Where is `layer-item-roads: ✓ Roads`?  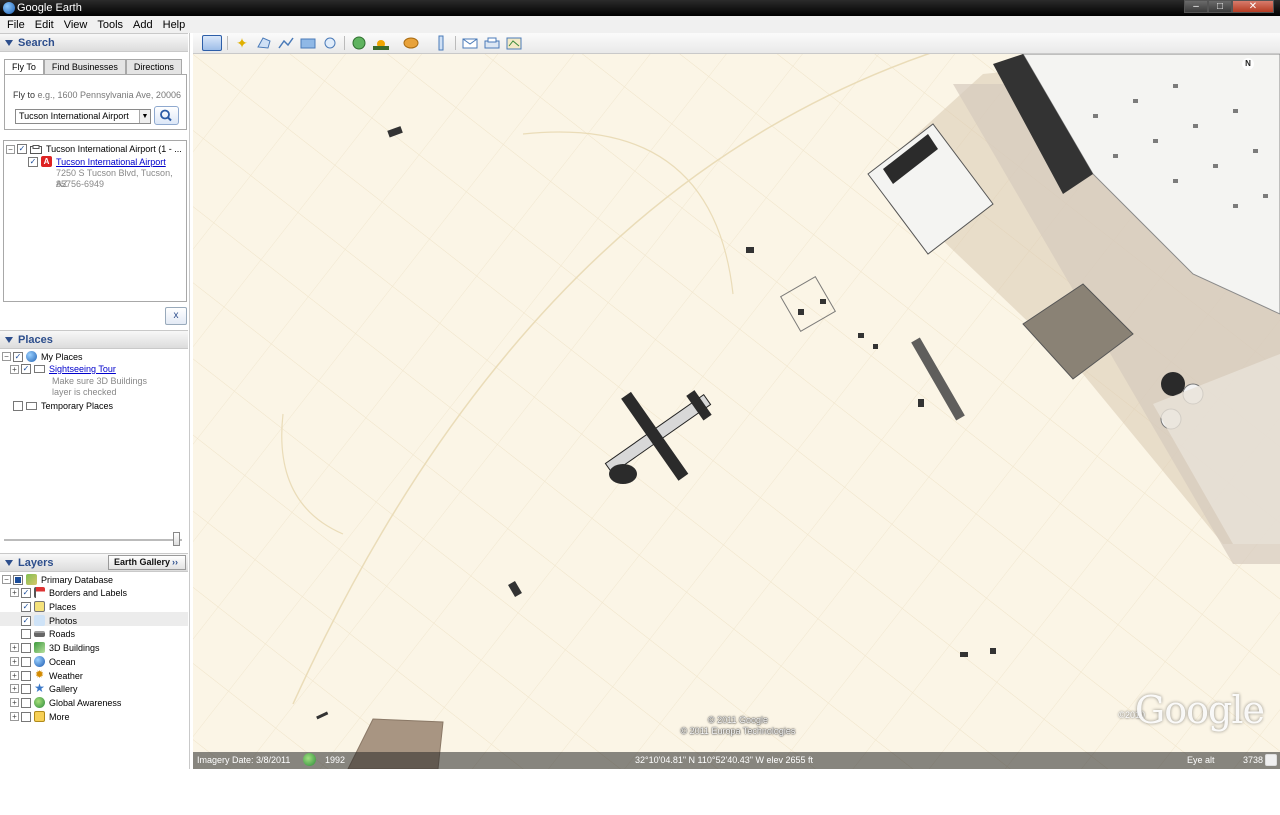
layer-item-roads: ✓ Roads is located at coordinates (48, 634).